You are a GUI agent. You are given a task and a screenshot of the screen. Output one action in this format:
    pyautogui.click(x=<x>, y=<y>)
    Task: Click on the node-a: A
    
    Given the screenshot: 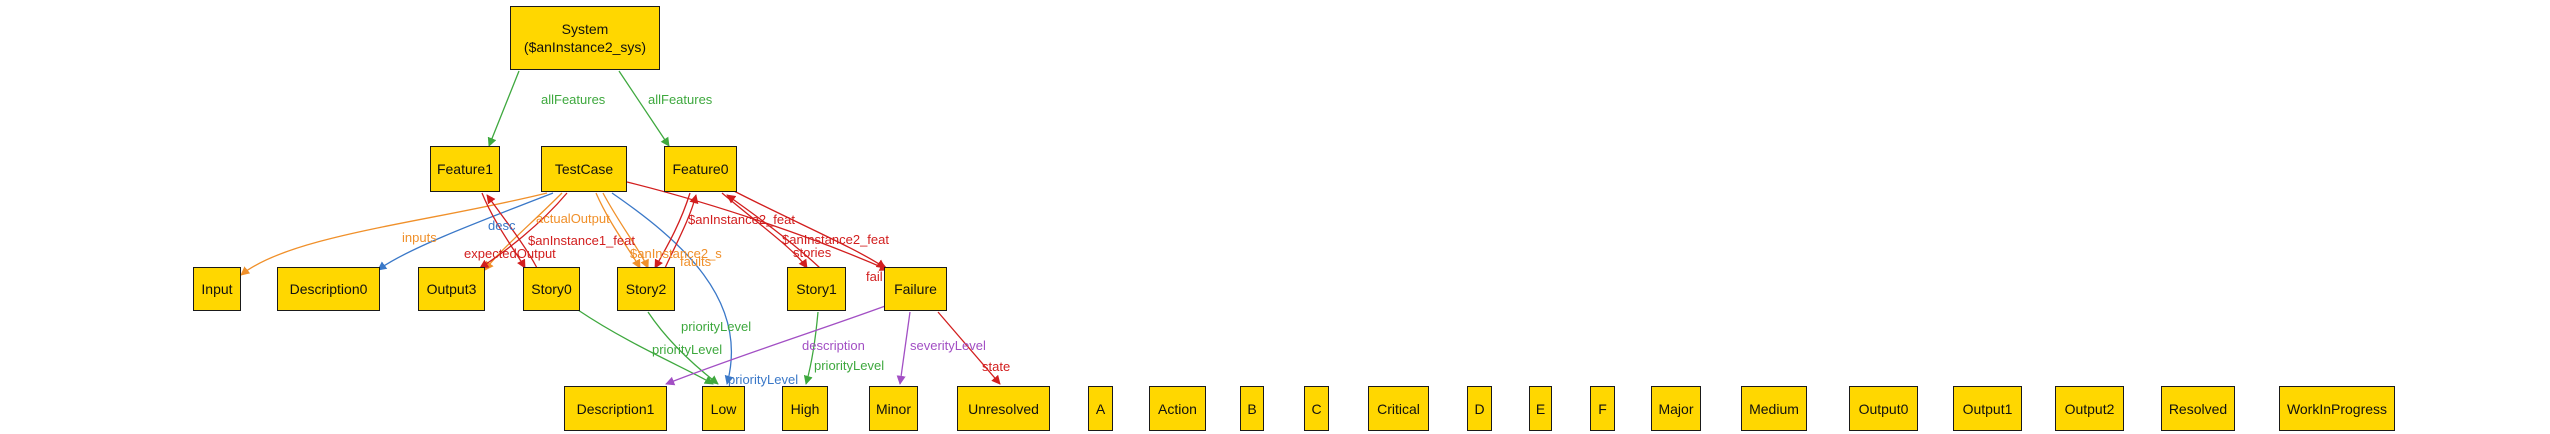 What is the action you would take?
    pyautogui.click(x=1100, y=408)
    